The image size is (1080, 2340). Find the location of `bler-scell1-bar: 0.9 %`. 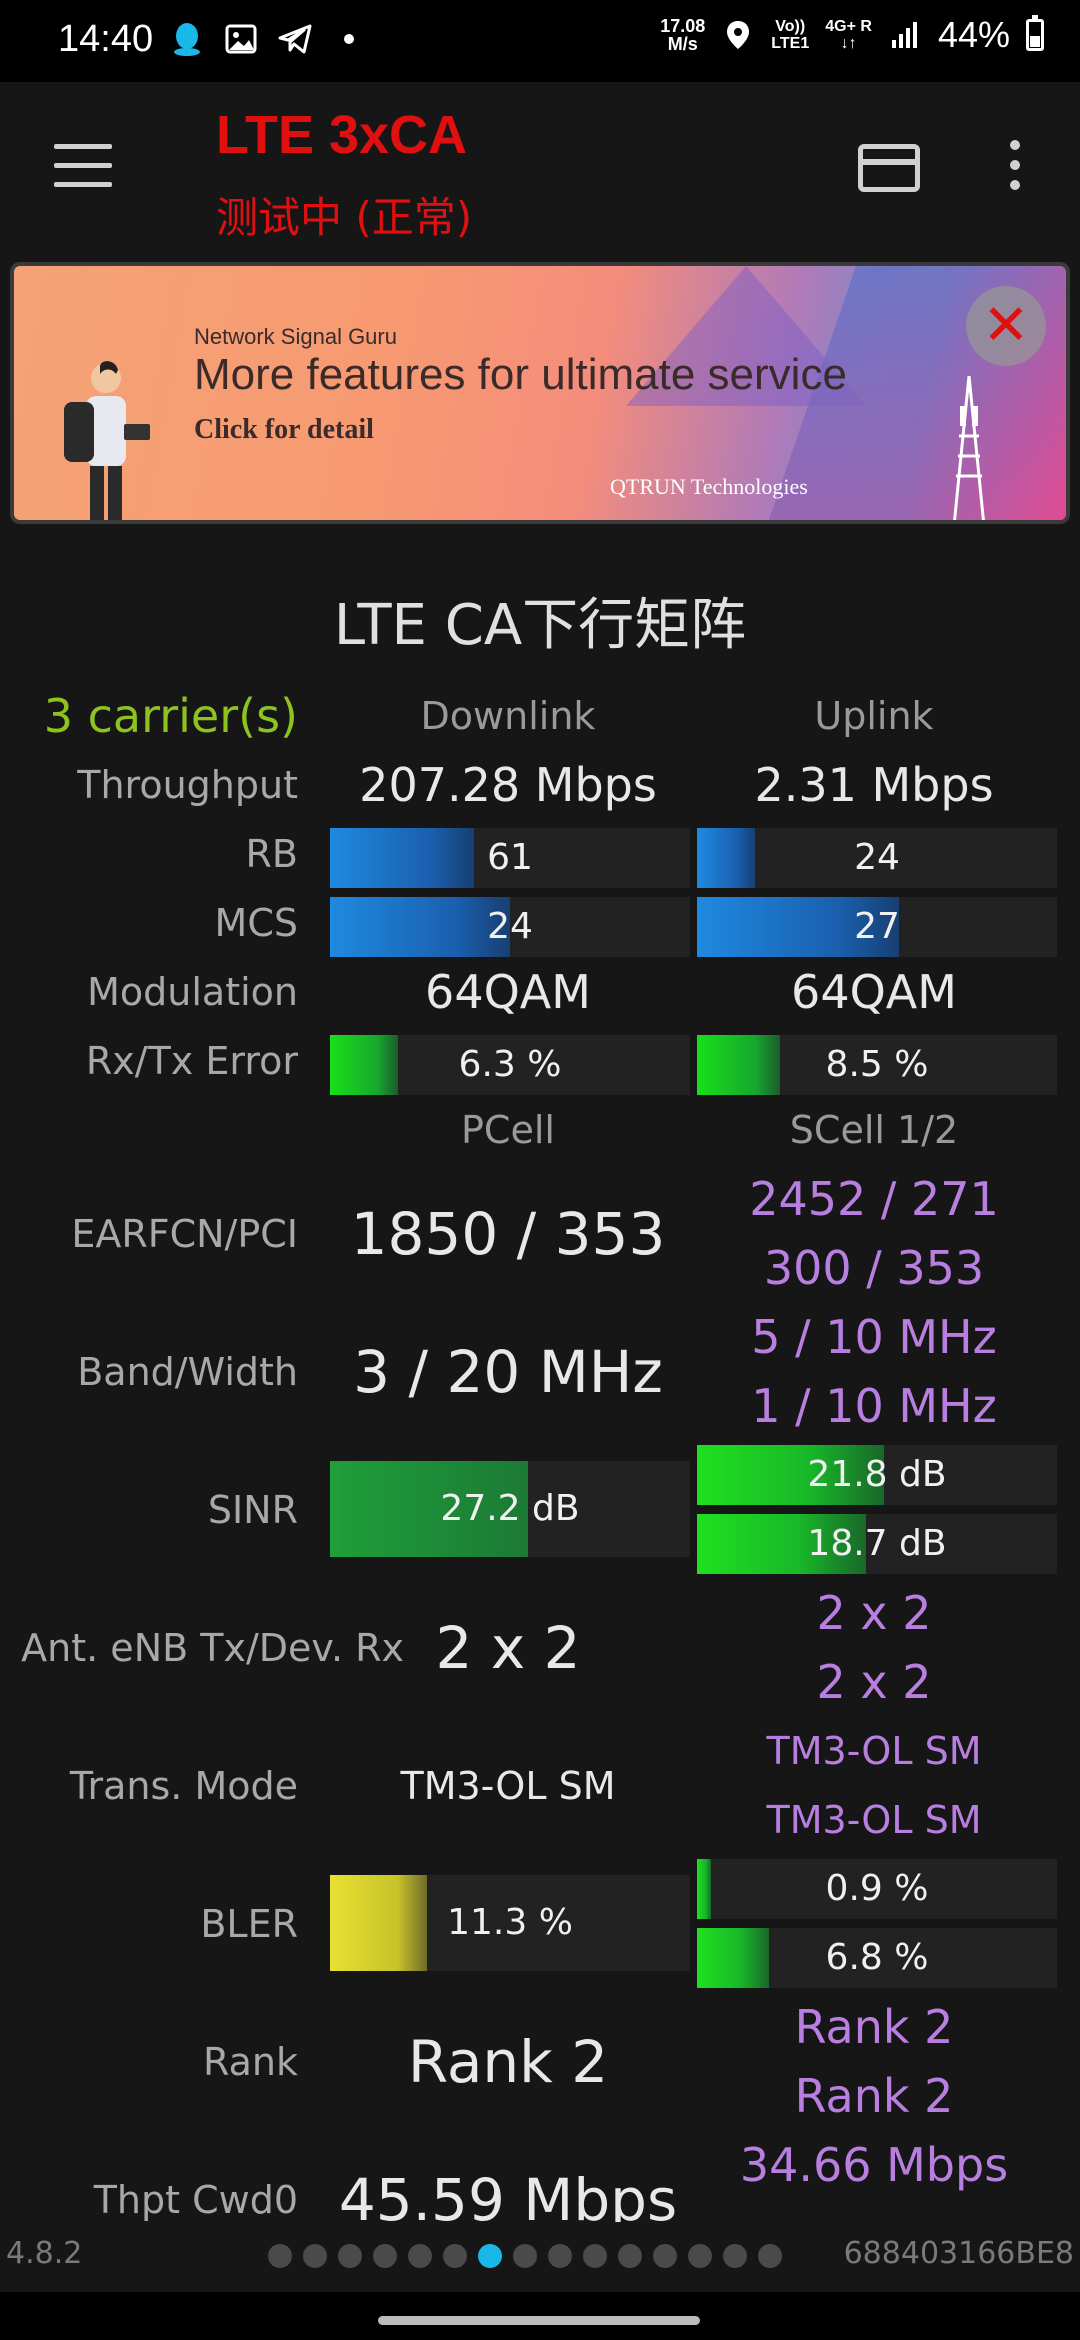

bler-scell1-bar: 0.9 % is located at coordinates (877, 1889).